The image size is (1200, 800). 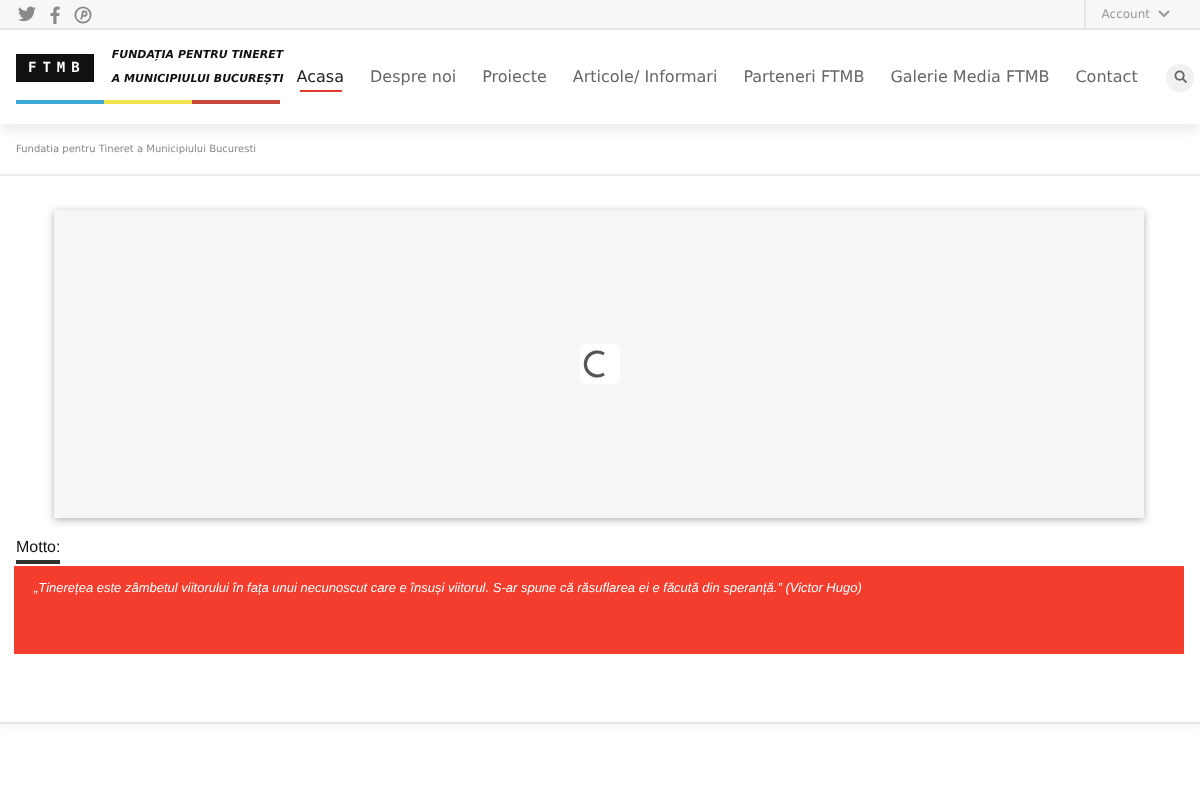 I want to click on twitter-icon, so click(x=27, y=14).